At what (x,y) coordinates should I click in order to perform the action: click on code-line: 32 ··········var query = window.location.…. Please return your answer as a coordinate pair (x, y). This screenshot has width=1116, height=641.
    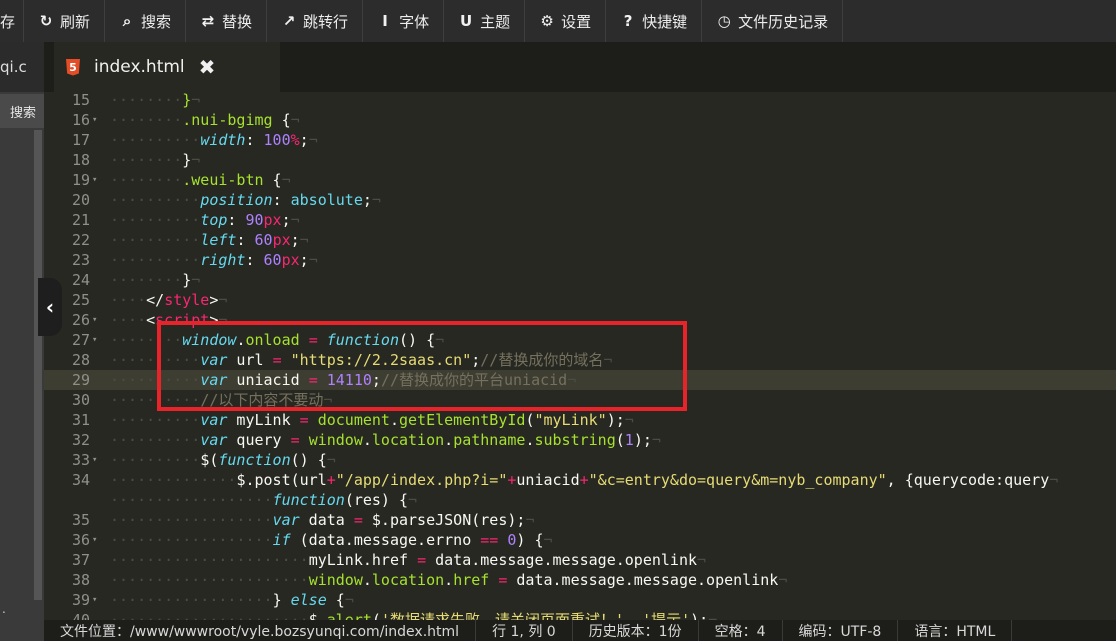
    Looking at the image, I should click on (580, 440).